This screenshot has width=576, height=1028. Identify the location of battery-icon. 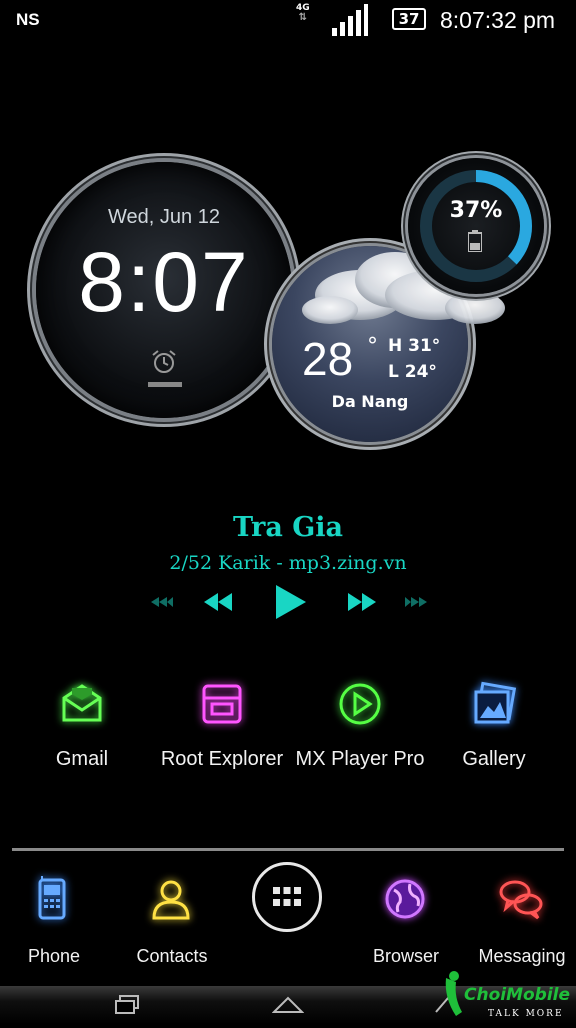
(475, 241).